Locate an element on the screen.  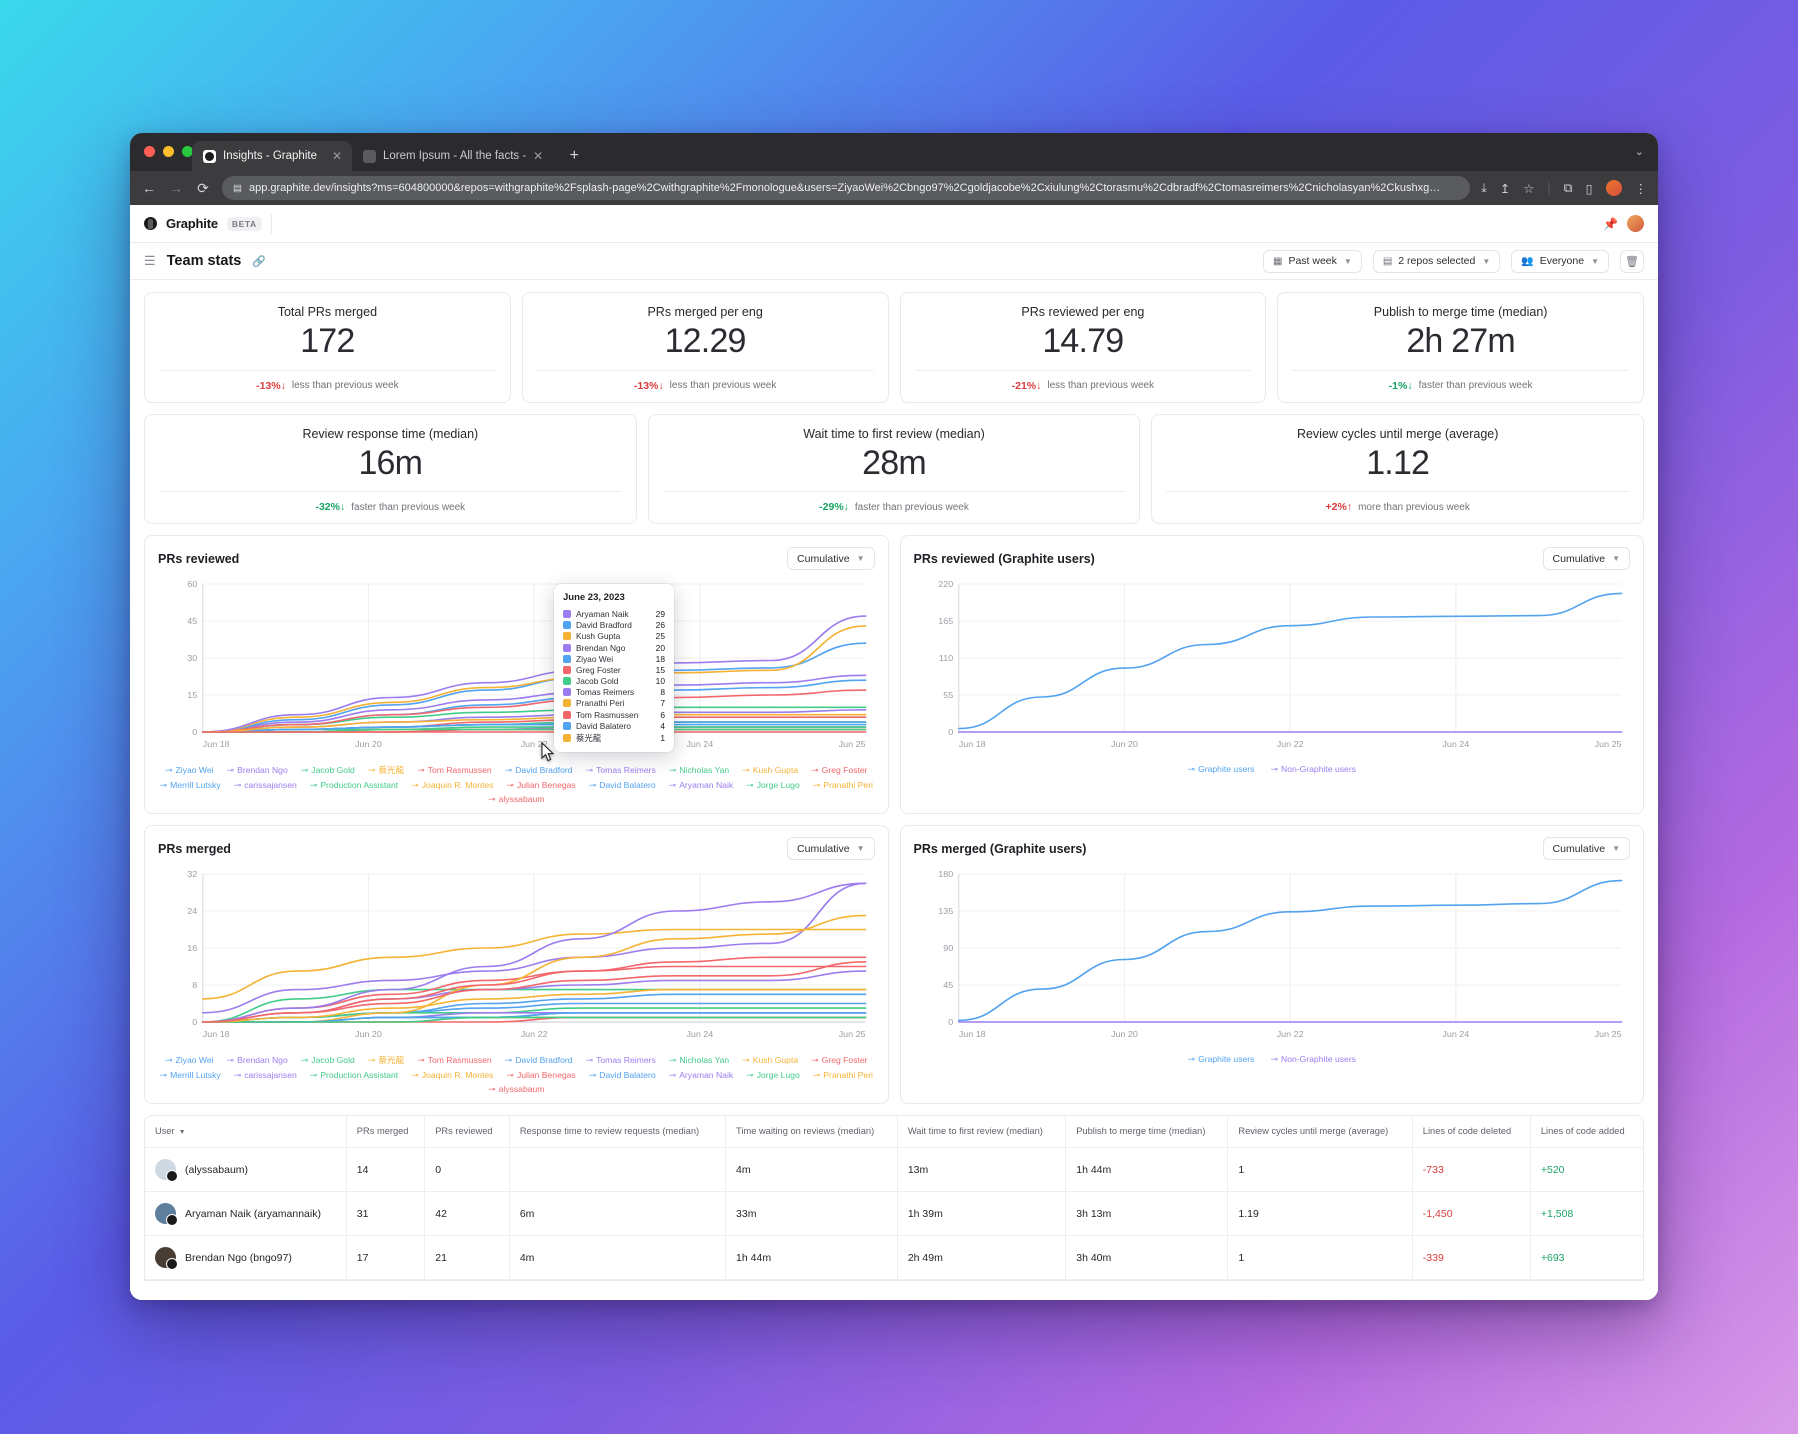
extensions-icon: ⧉ is located at coordinates (1568, 188).